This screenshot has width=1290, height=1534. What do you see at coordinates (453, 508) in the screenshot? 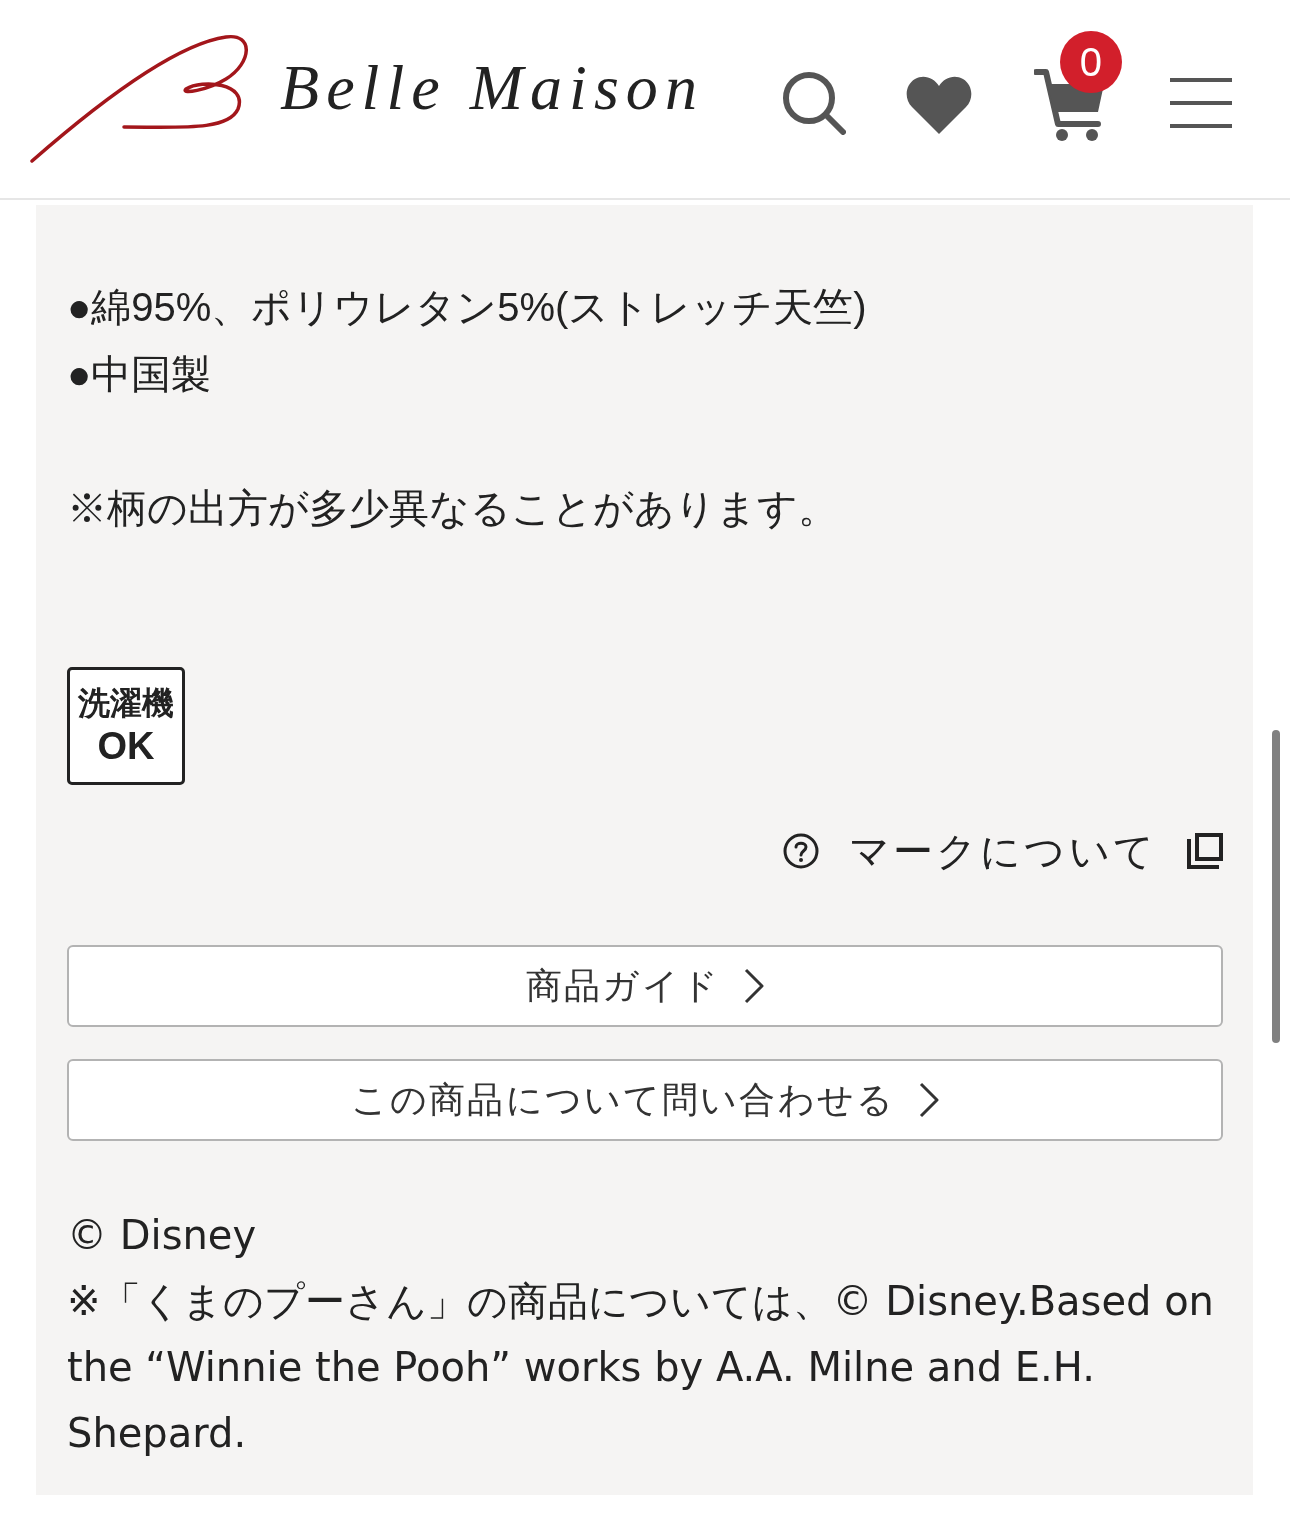
I see `pattern-note: ※柄の出方が多少異なることがあります。` at bounding box center [453, 508].